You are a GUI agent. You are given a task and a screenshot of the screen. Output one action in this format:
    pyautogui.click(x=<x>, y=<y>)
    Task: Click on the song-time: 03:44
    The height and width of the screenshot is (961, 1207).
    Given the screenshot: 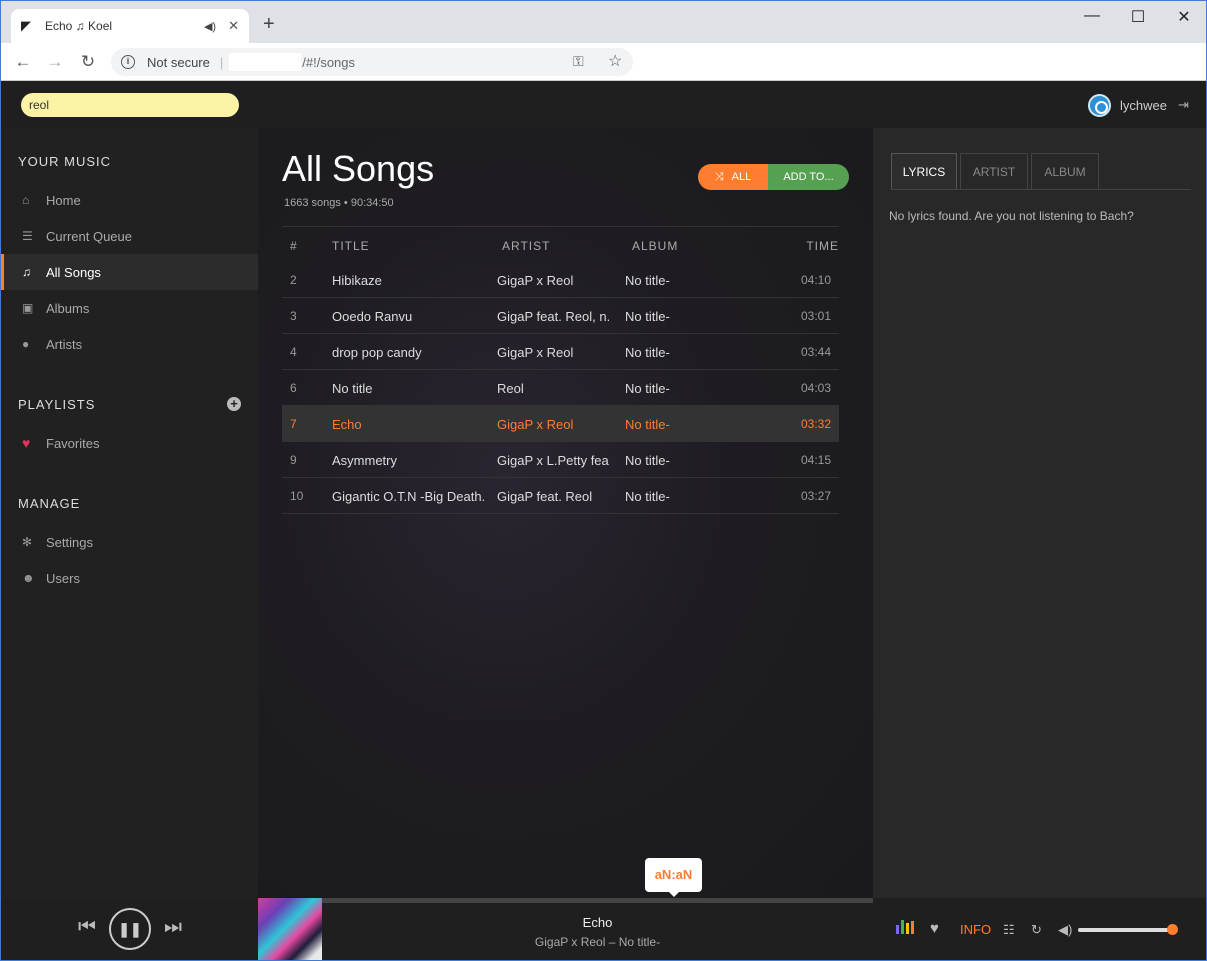 What is the action you would take?
    pyautogui.click(x=815, y=352)
    